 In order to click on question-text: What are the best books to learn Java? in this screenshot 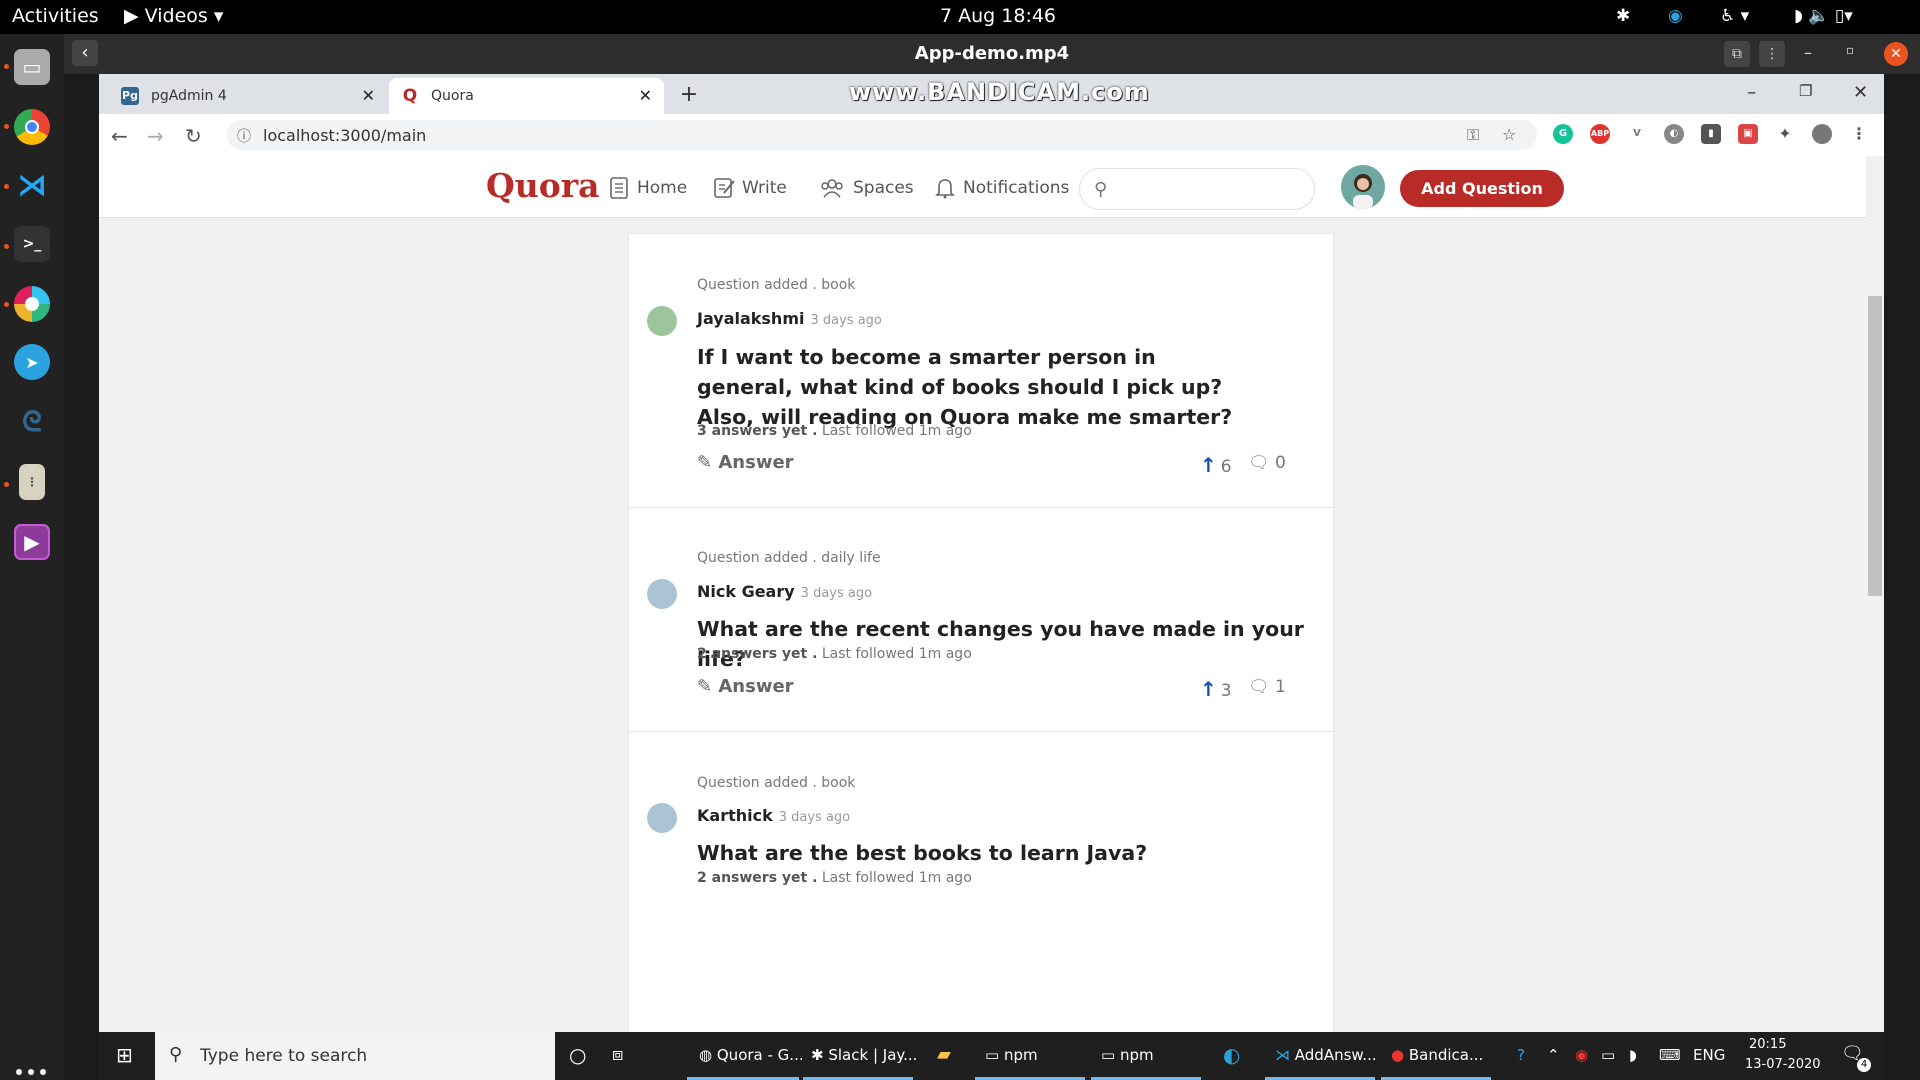, I will do `click(977, 853)`.